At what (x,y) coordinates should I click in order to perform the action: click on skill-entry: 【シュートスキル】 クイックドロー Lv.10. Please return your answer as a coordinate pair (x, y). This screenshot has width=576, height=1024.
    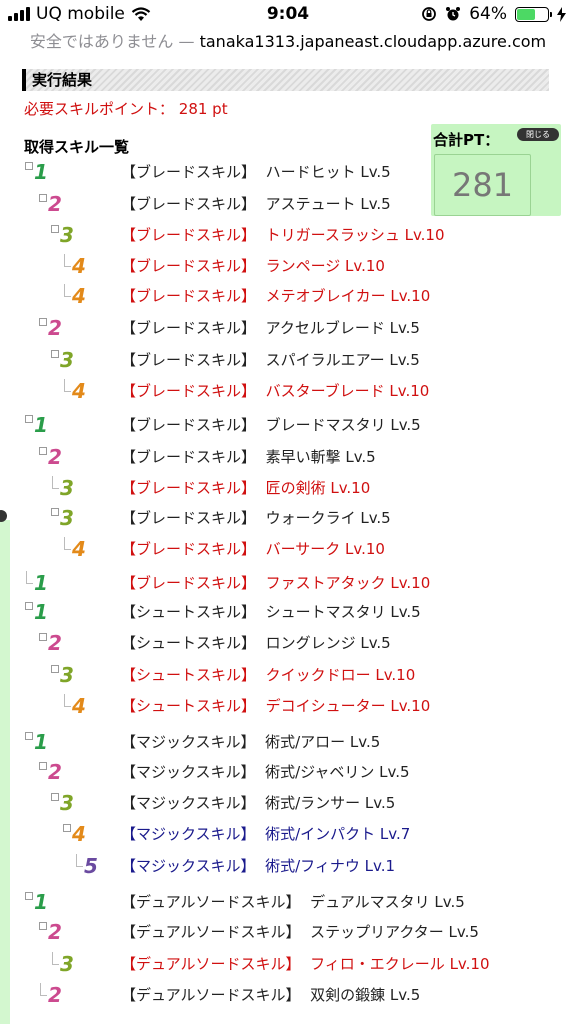
    Looking at the image, I should click on (268, 675).